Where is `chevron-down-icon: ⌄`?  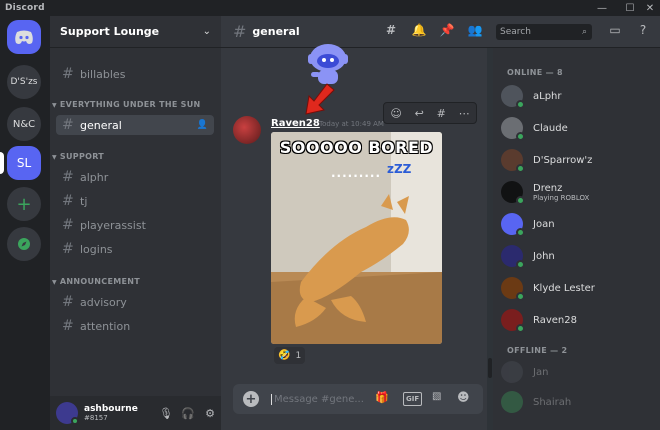 chevron-down-icon: ⌄ is located at coordinates (206, 31).